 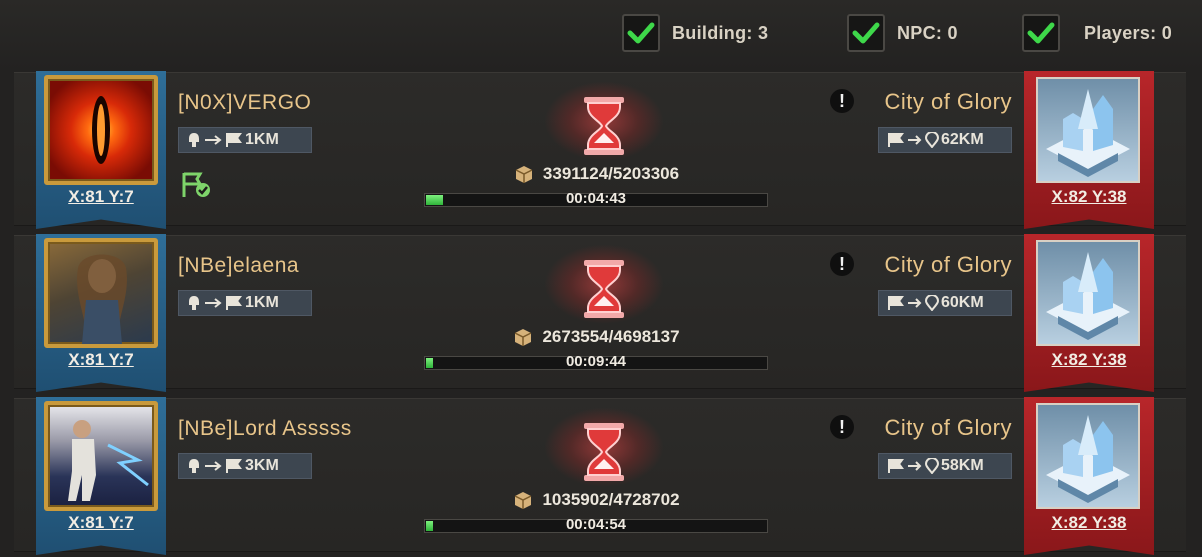 What do you see at coordinates (108, 460) in the screenshot?
I see `portrait-lightning-man-icon` at bounding box center [108, 460].